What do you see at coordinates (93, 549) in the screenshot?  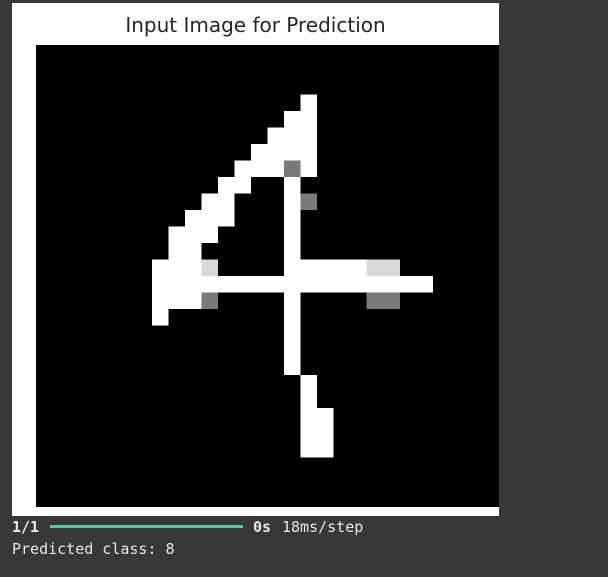 I see `prediction-text: Predicted class: 8` at bounding box center [93, 549].